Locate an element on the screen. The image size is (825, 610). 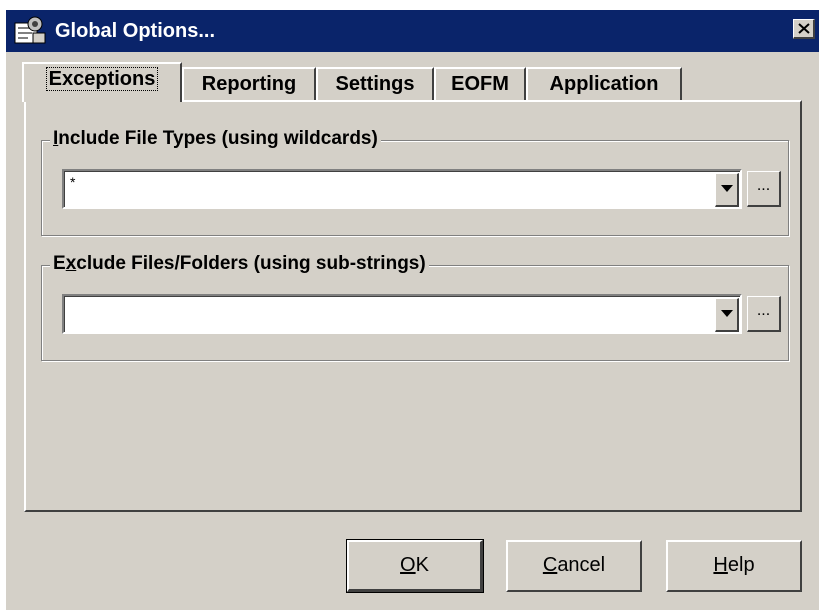
ok-button: OK is located at coordinates (415, 566).